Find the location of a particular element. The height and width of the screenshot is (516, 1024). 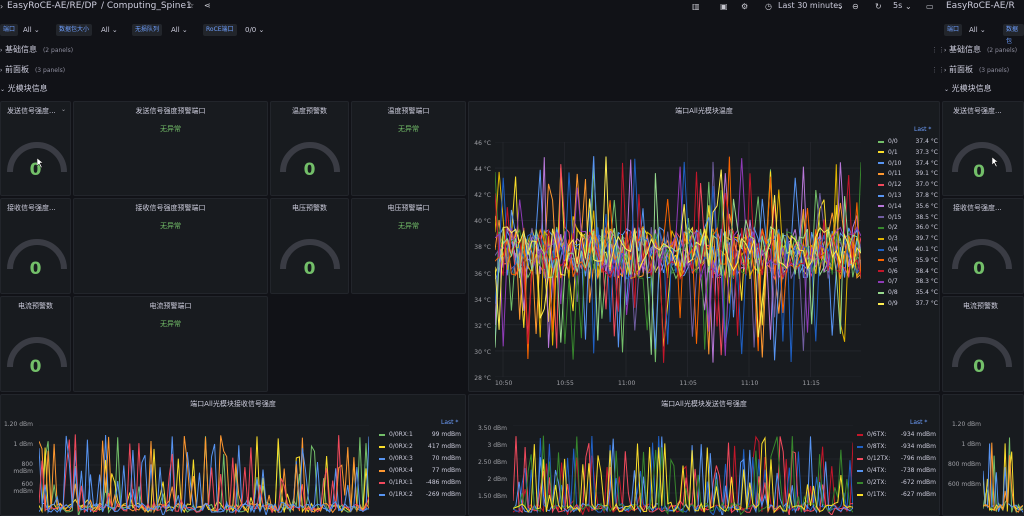

panel-volt-count: 电压预警数 0 is located at coordinates (309, 246).